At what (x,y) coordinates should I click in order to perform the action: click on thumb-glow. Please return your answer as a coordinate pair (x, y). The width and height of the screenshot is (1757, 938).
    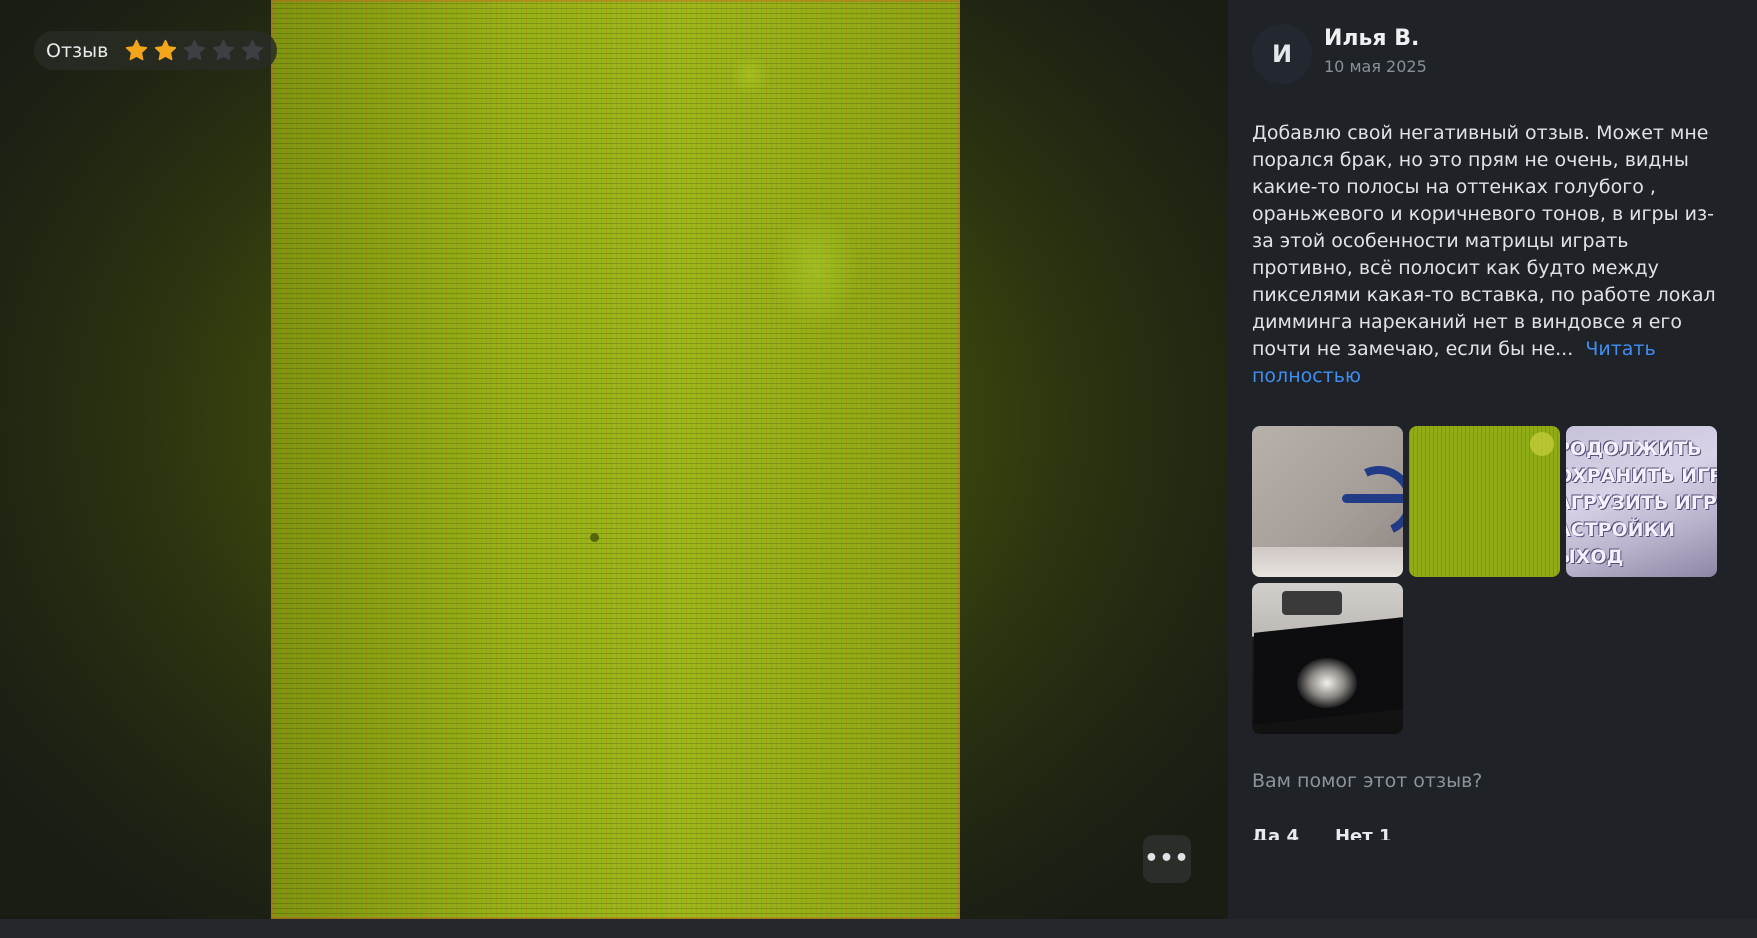
    Looking at the image, I should click on (1542, 444).